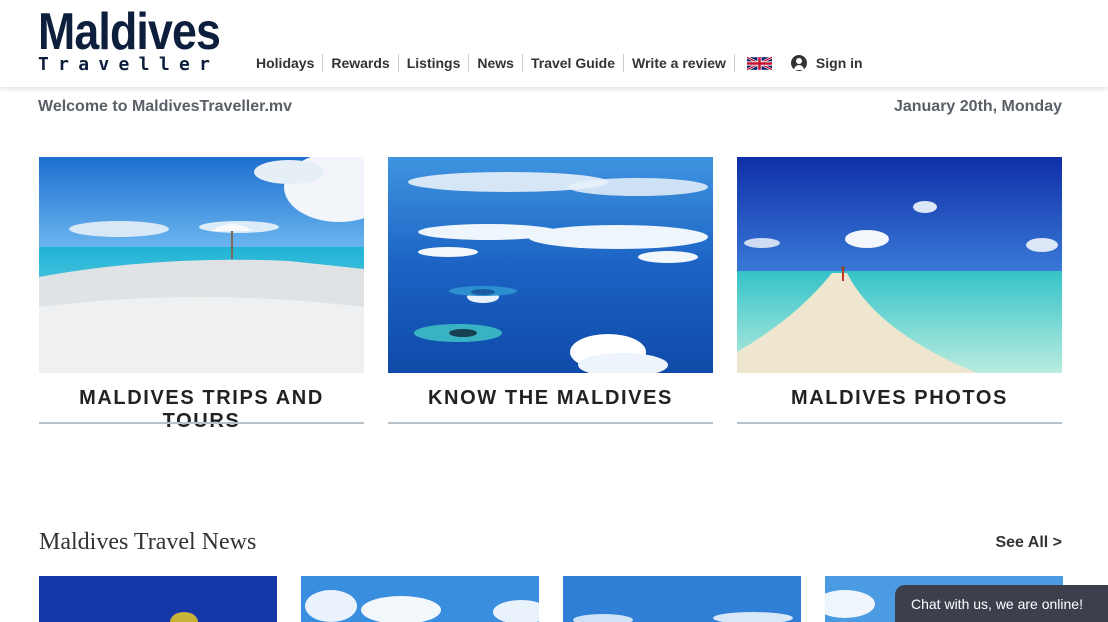 This screenshot has width=1108, height=622. Describe the element at coordinates (1001, 603) in the screenshot. I see `live-chat-button: Chat with us, we are online!` at that location.